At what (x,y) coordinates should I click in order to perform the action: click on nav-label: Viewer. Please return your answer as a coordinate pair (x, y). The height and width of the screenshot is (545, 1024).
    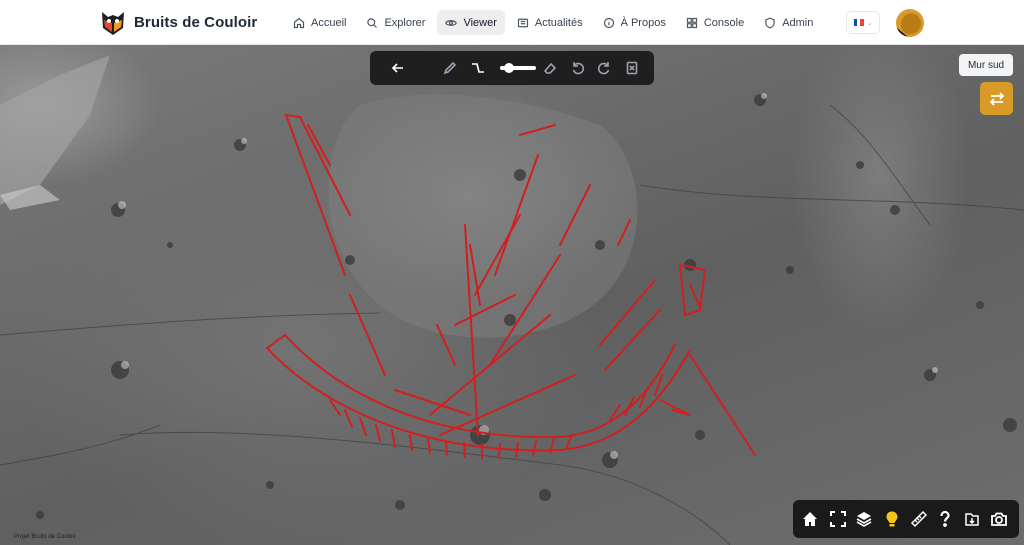
    Looking at the image, I should click on (480, 22).